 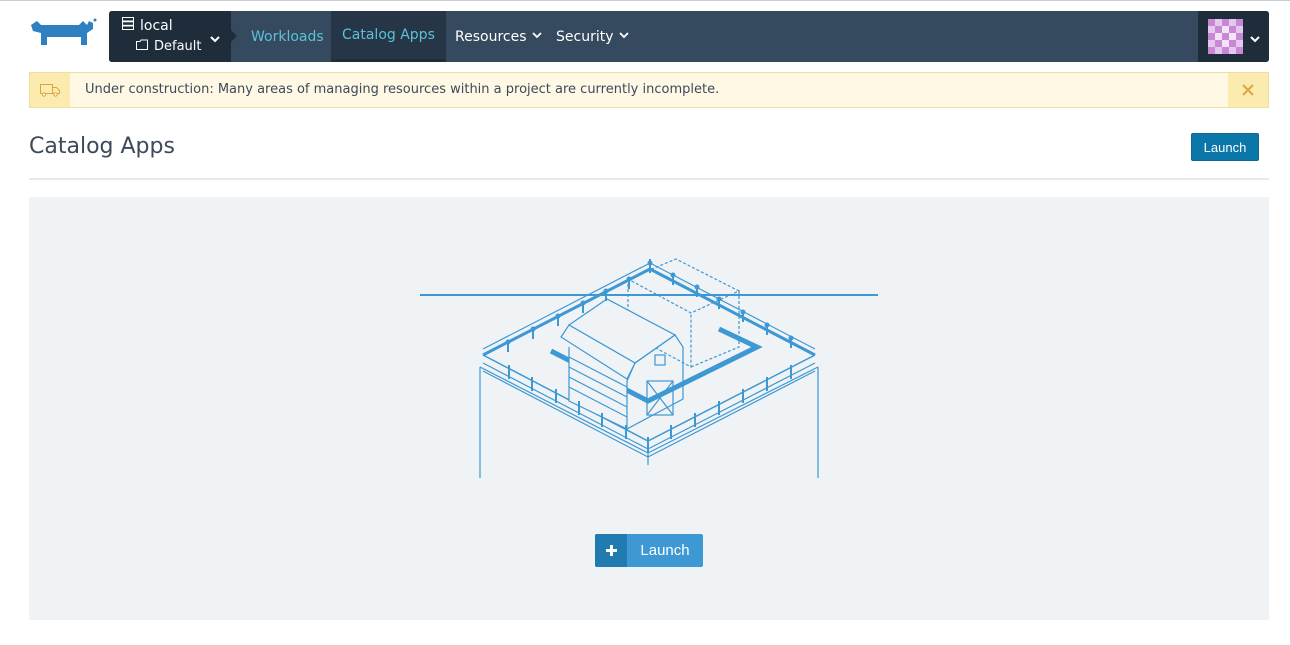 I want to click on cluster-name: local, so click(x=156, y=25).